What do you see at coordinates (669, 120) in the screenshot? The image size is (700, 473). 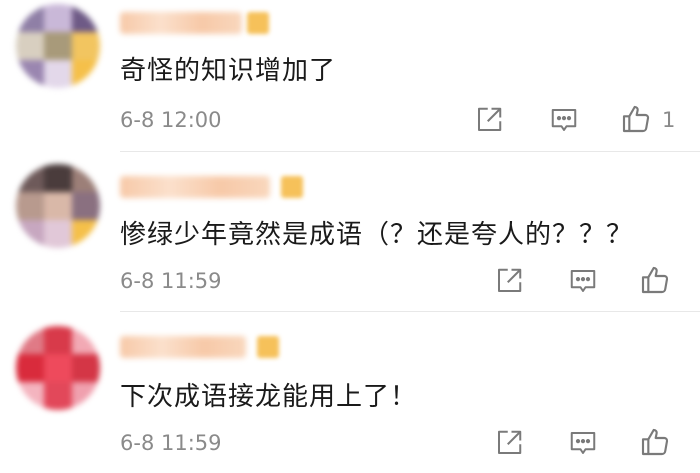 I see `like-count: 1` at bounding box center [669, 120].